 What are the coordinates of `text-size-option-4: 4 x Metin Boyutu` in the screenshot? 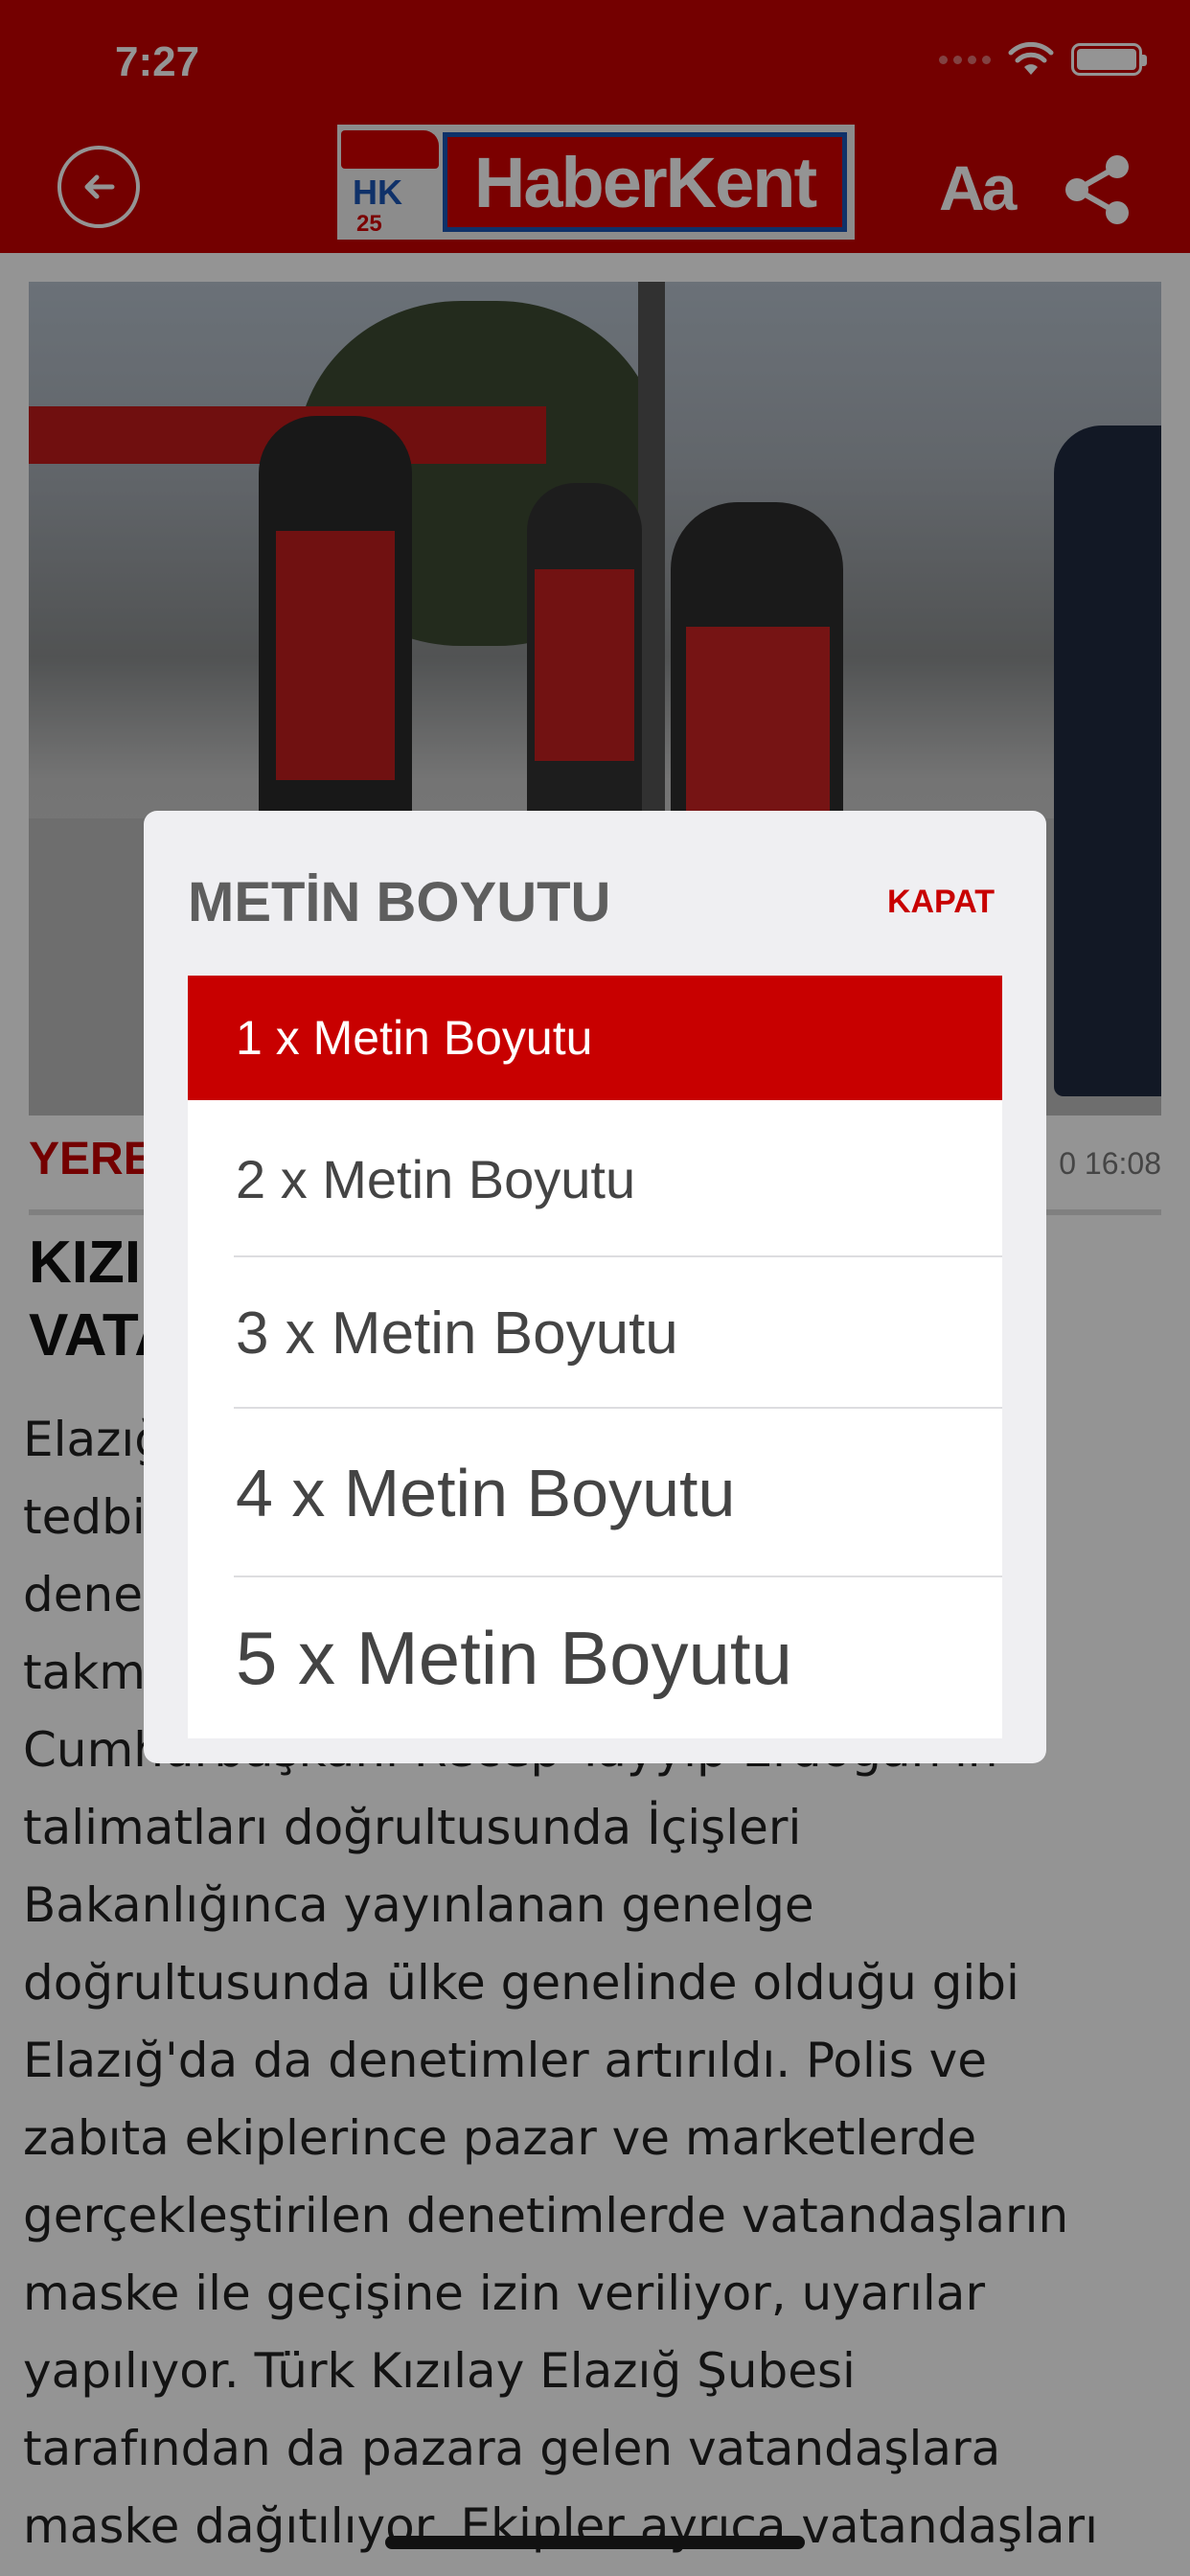 It's located at (595, 1493).